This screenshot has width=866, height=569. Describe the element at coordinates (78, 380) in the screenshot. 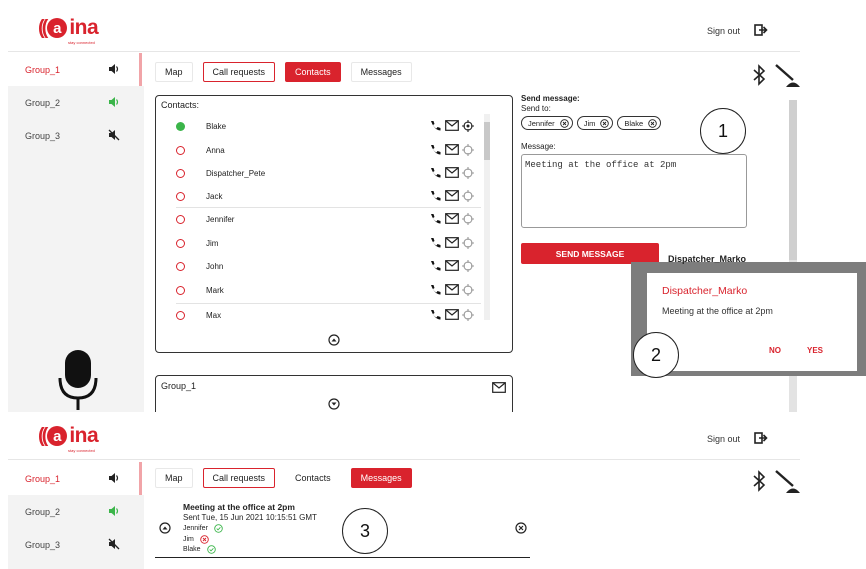

I see `microphone-icon` at that location.